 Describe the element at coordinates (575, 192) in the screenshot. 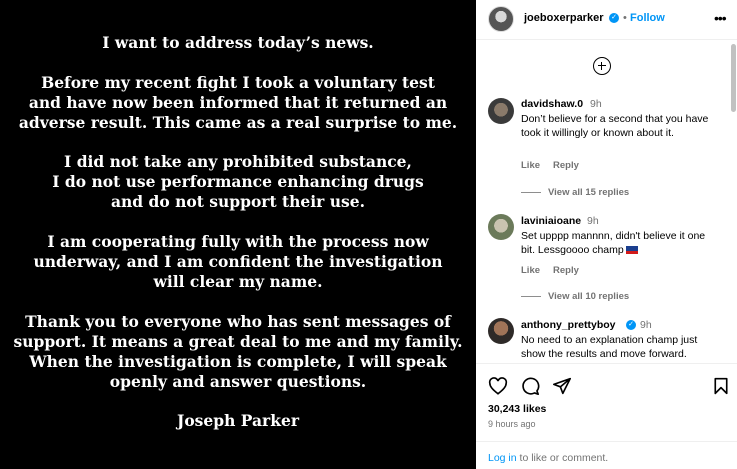

I see `view-replies-button: View all 15 replies` at that location.